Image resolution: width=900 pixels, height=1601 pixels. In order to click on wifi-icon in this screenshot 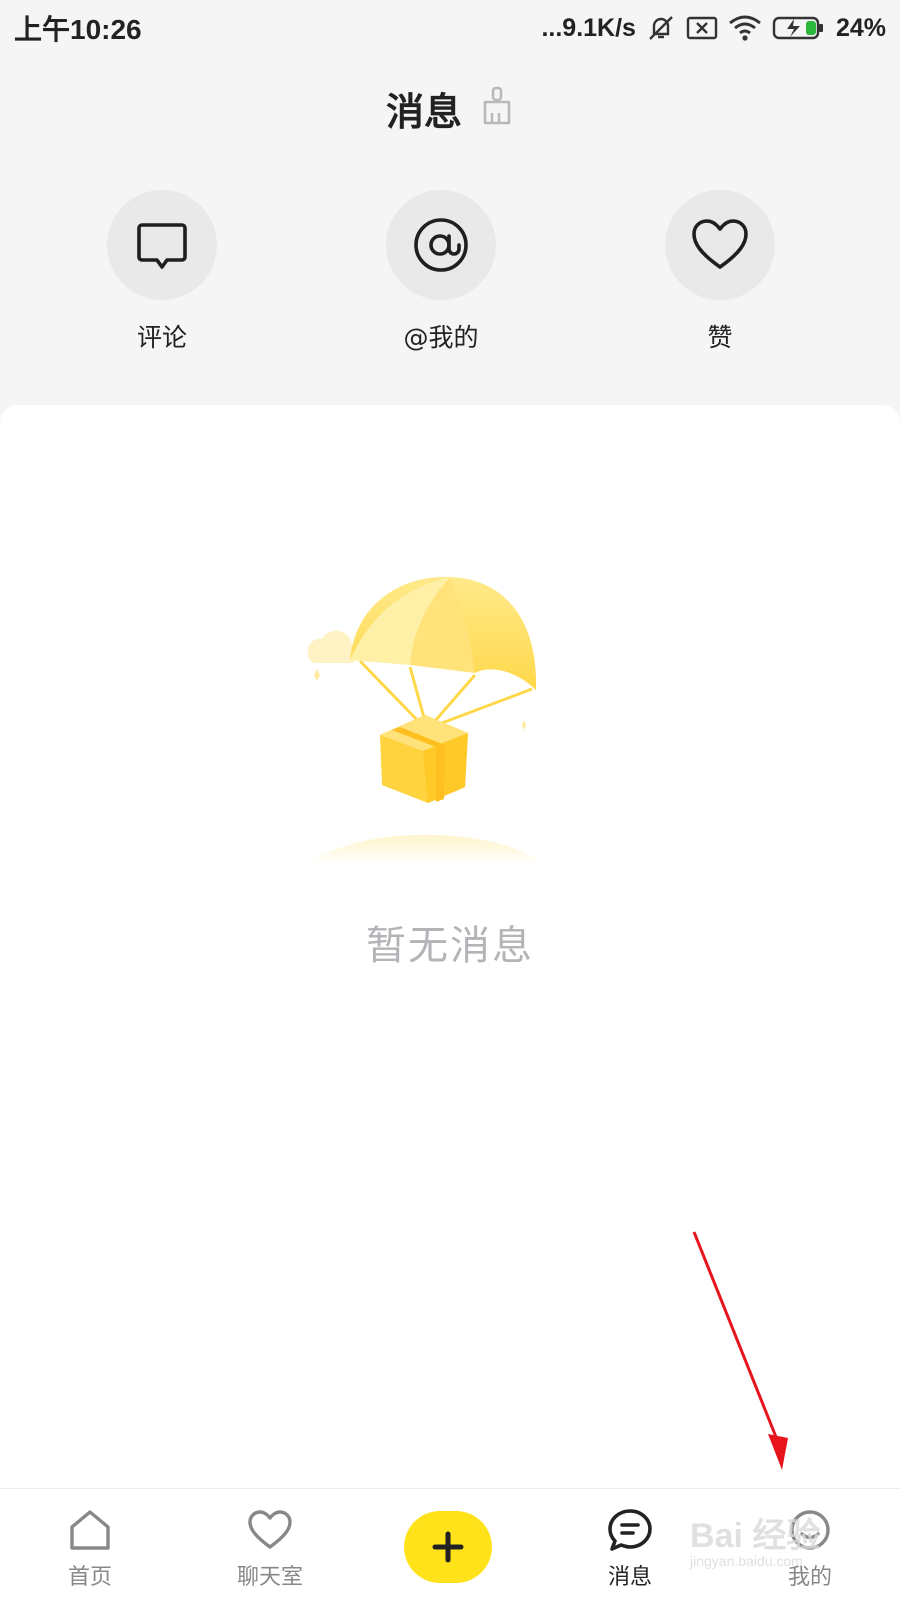, I will do `click(745, 28)`.